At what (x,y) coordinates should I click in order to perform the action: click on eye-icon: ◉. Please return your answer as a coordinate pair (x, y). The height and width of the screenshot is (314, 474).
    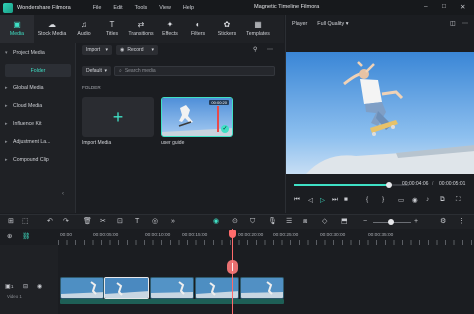
    Looking at the image, I should click on (39, 286).